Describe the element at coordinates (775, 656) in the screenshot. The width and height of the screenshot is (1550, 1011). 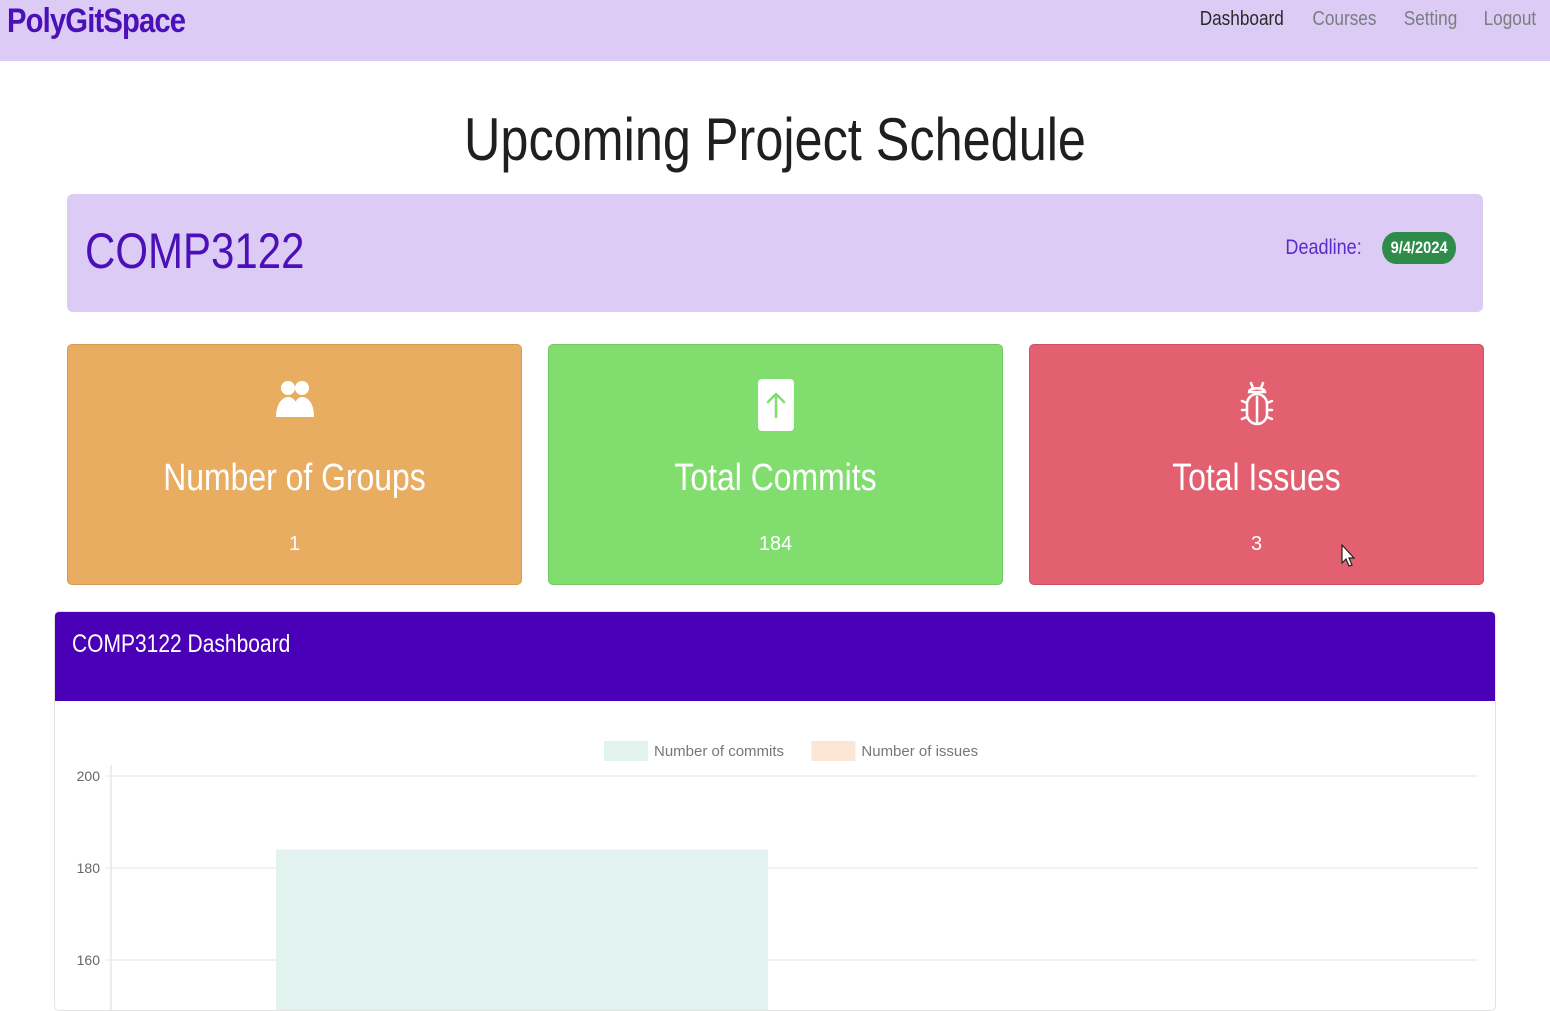
I see `dashboard-header: COMP3122 Dashboard` at that location.